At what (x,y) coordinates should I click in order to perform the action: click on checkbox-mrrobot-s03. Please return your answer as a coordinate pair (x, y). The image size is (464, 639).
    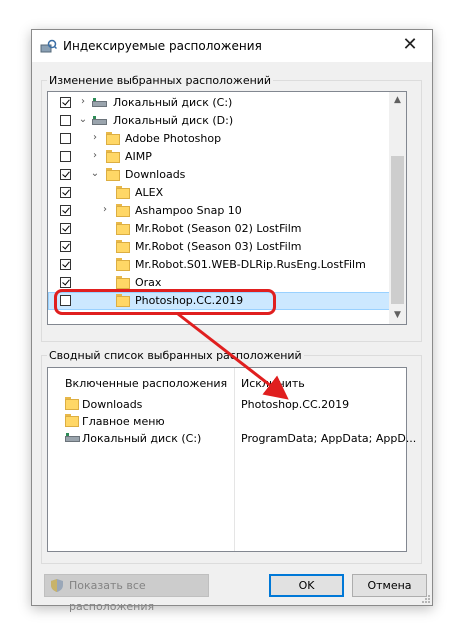
    Looking at the image, I should click on (65, 246).